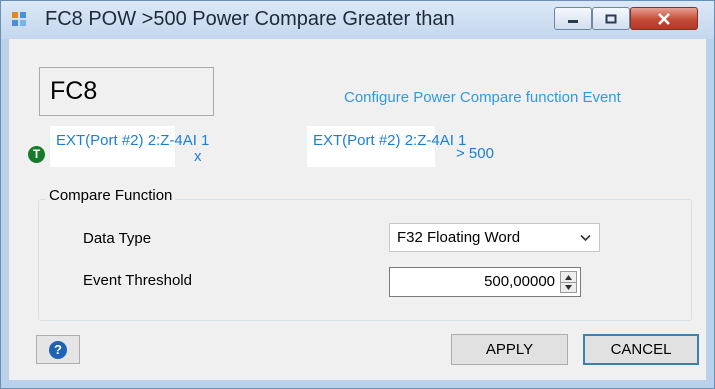 The width and height of the screenshot is (715, 389). What do you see at coordinates (573, 18) in the screenshot?
I see `minimize-button` at bounding box center [573, 18].